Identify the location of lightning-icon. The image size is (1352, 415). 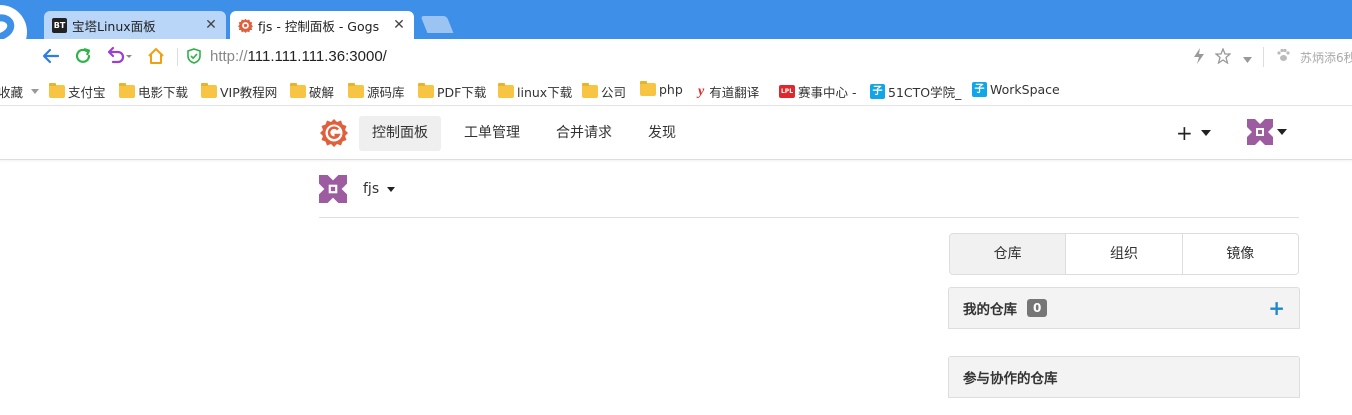
(1199, 58).